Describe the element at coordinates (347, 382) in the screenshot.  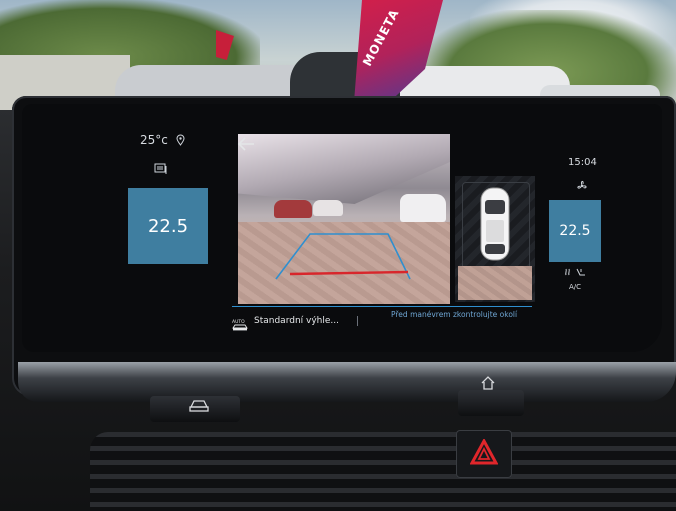
I see `chrome-trim` at that location.